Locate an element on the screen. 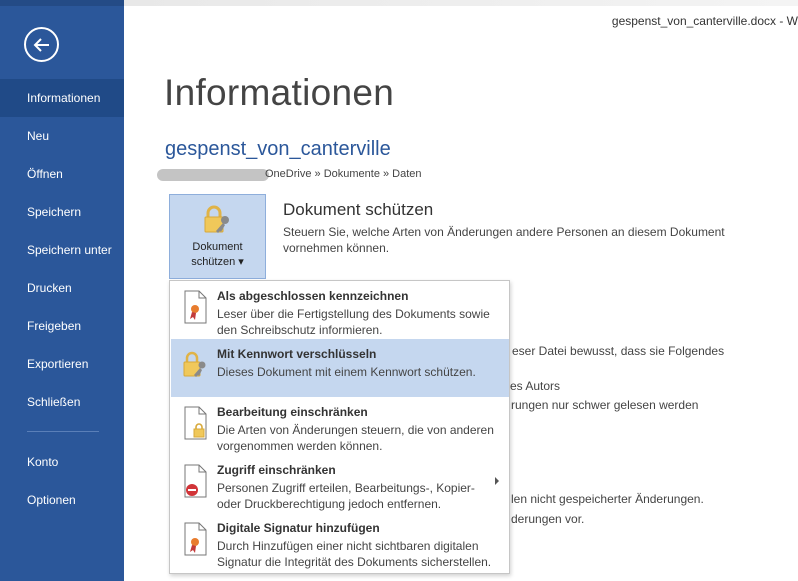 The height and width of the screenshot is (581, 798). redacted-path-segment is located at coordinates (213, 175).